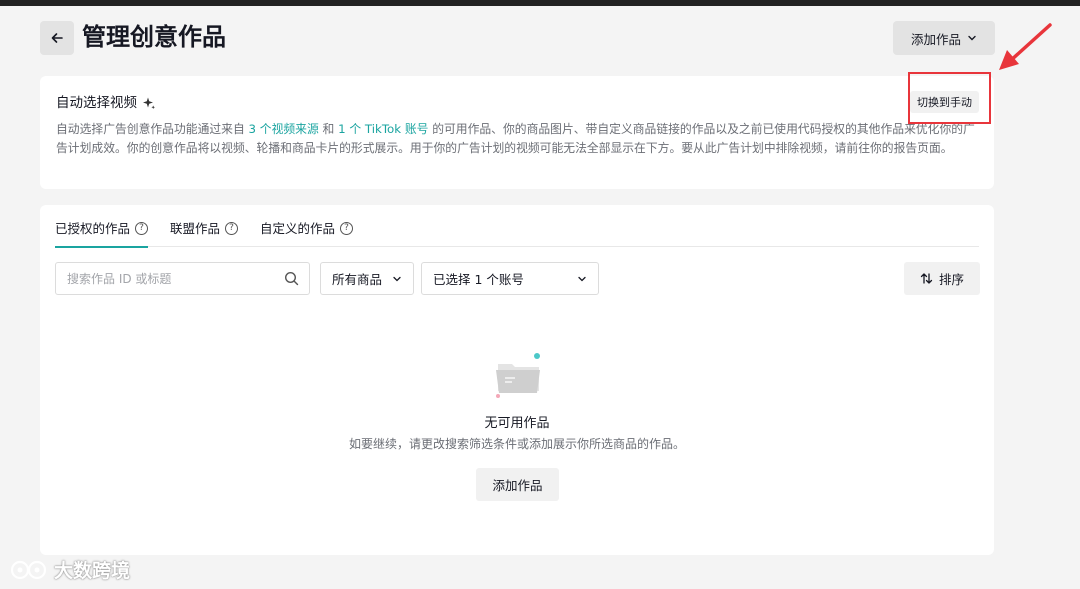  I want to click on empty-state-title: 无可用作品, so click(517, 423).